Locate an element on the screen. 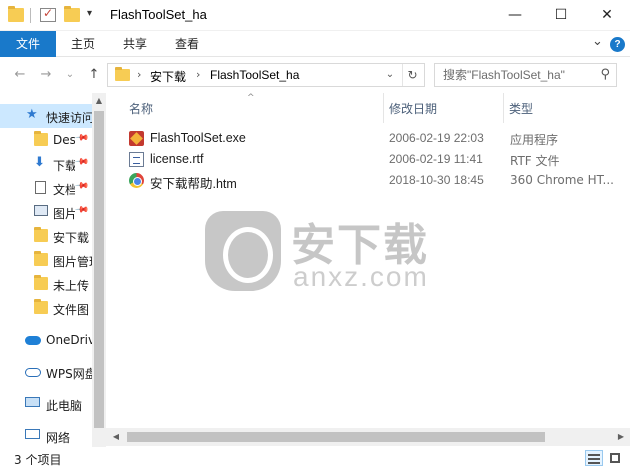 The height and width of the screenshot is (470, 630). address-dropdown-chevron-icon: ⌄ is located at coordinates (390, 75).